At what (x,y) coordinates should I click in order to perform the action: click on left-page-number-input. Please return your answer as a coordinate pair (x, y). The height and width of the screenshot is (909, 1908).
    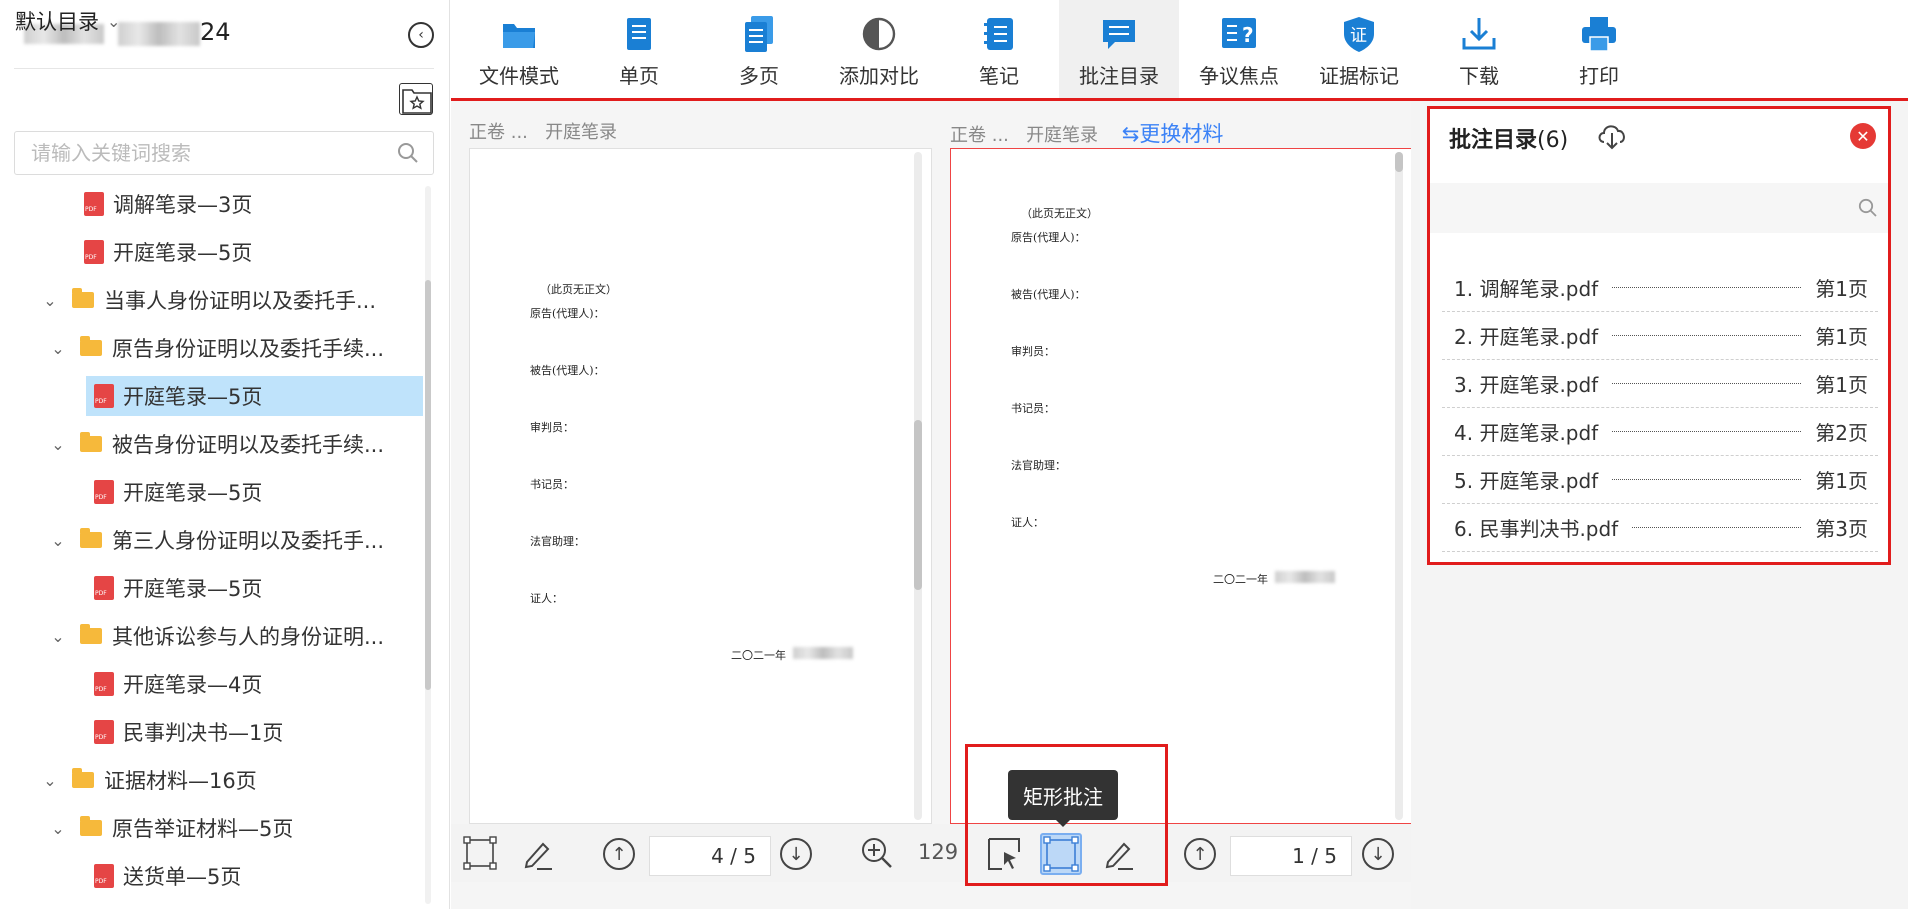
    Looking at the image, I should click on (710, 856).